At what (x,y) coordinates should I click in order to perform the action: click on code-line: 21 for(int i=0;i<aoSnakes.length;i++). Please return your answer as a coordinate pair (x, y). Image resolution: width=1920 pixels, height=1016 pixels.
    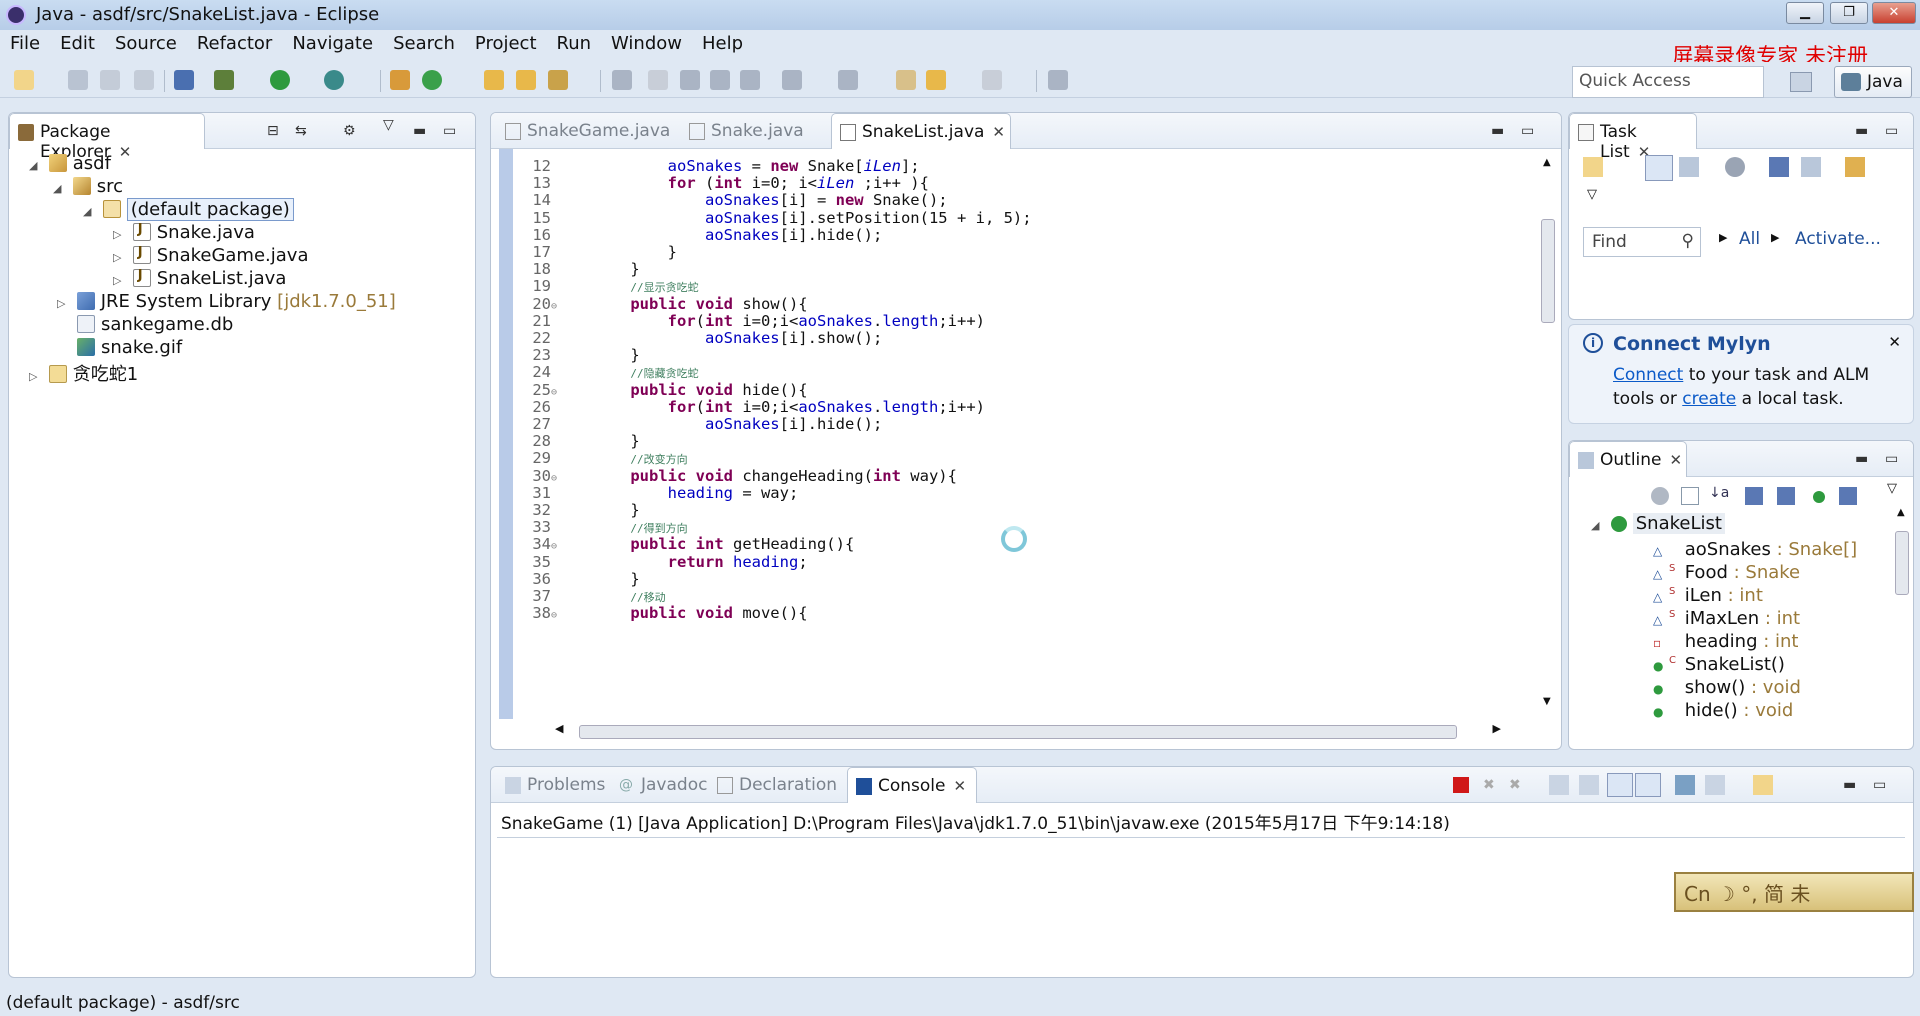
    Looking at the image, I should click on (750, 321).